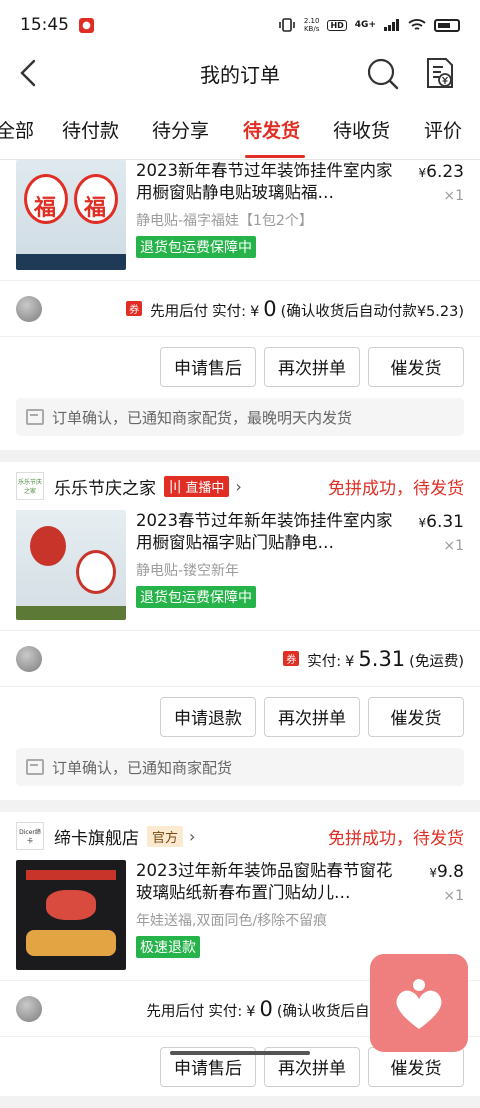 This screenshot has width=480, height=1108. I want to click on price-value: 6.23, so click(445, 172).